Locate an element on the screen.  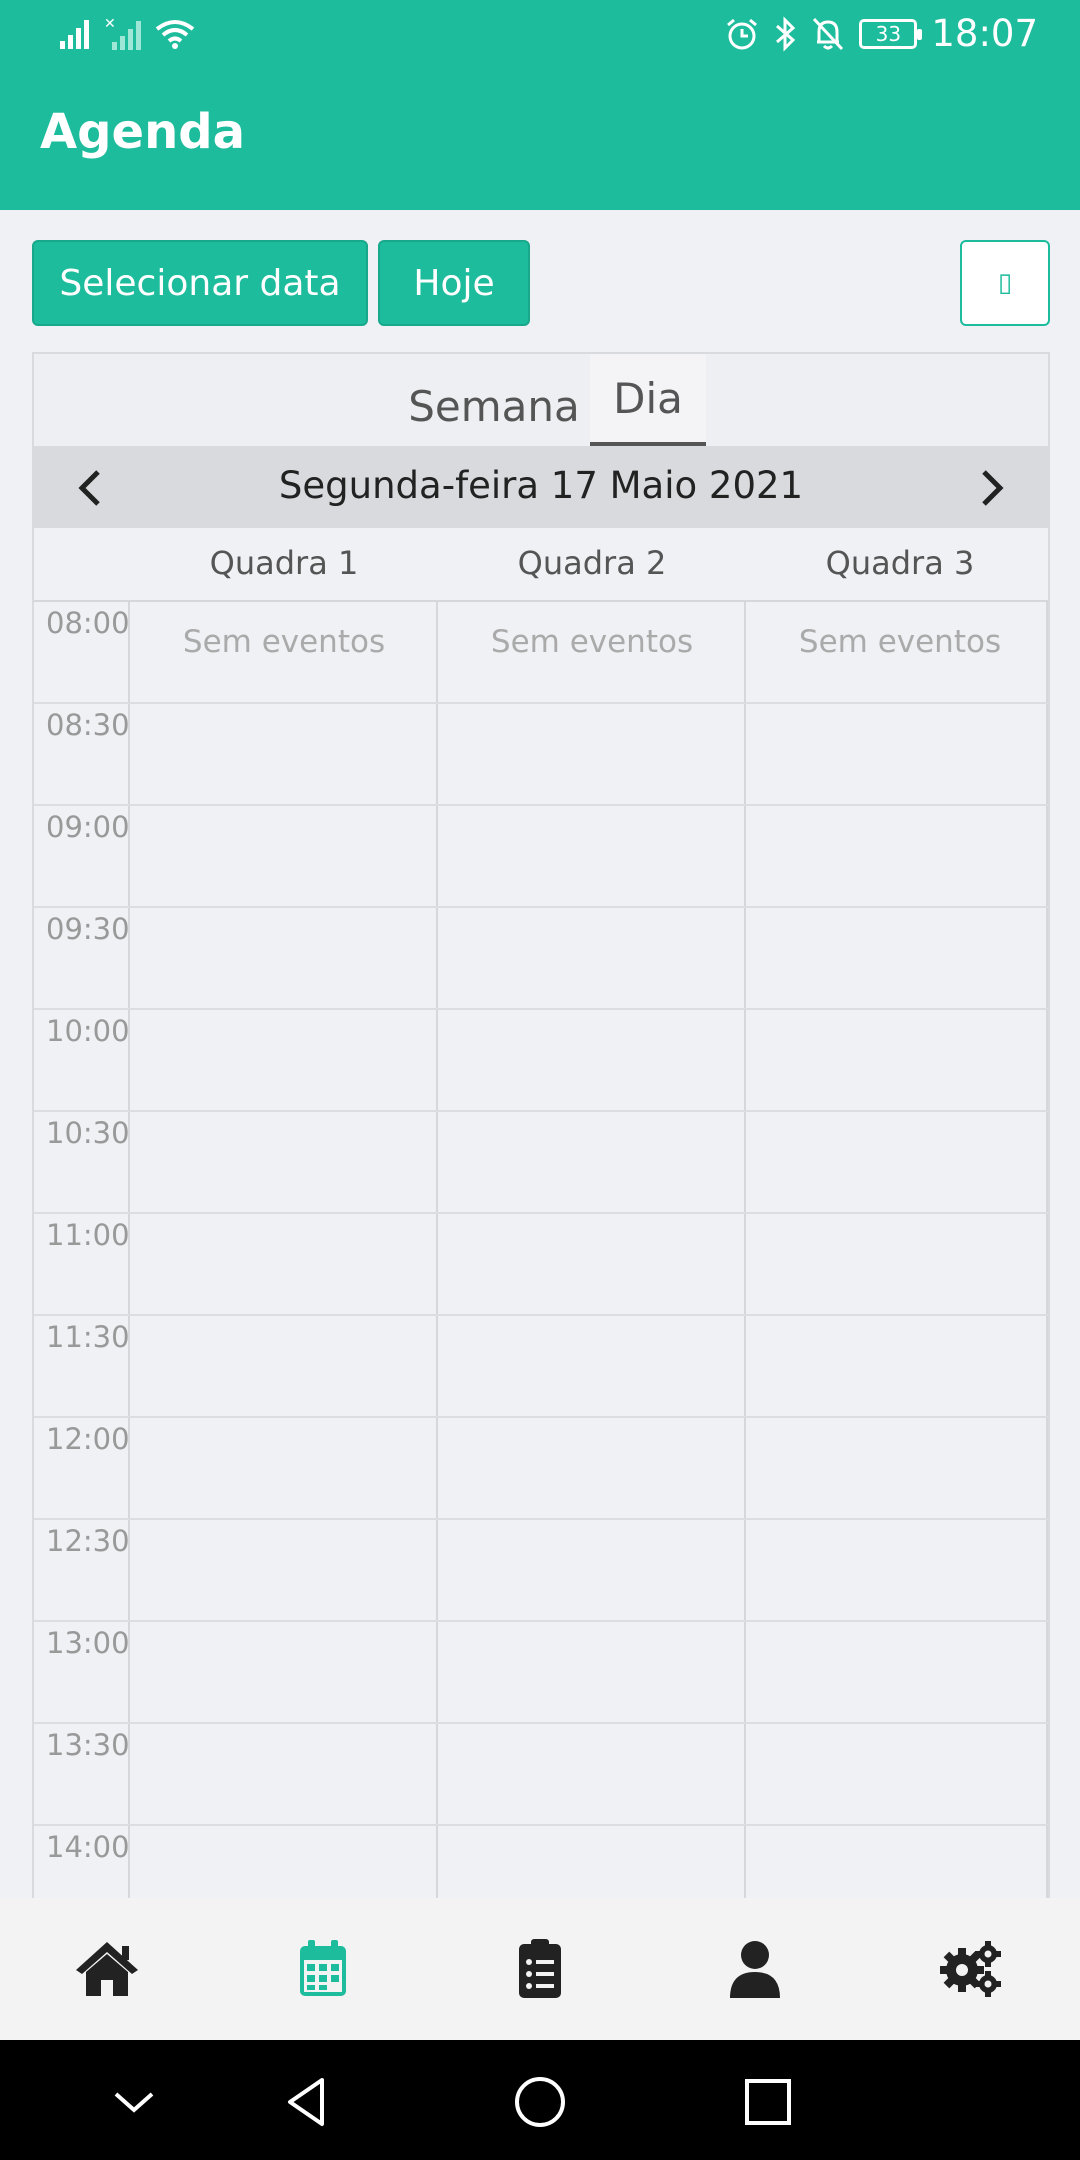
bottom-nav is located at coordinates (540, 1969).